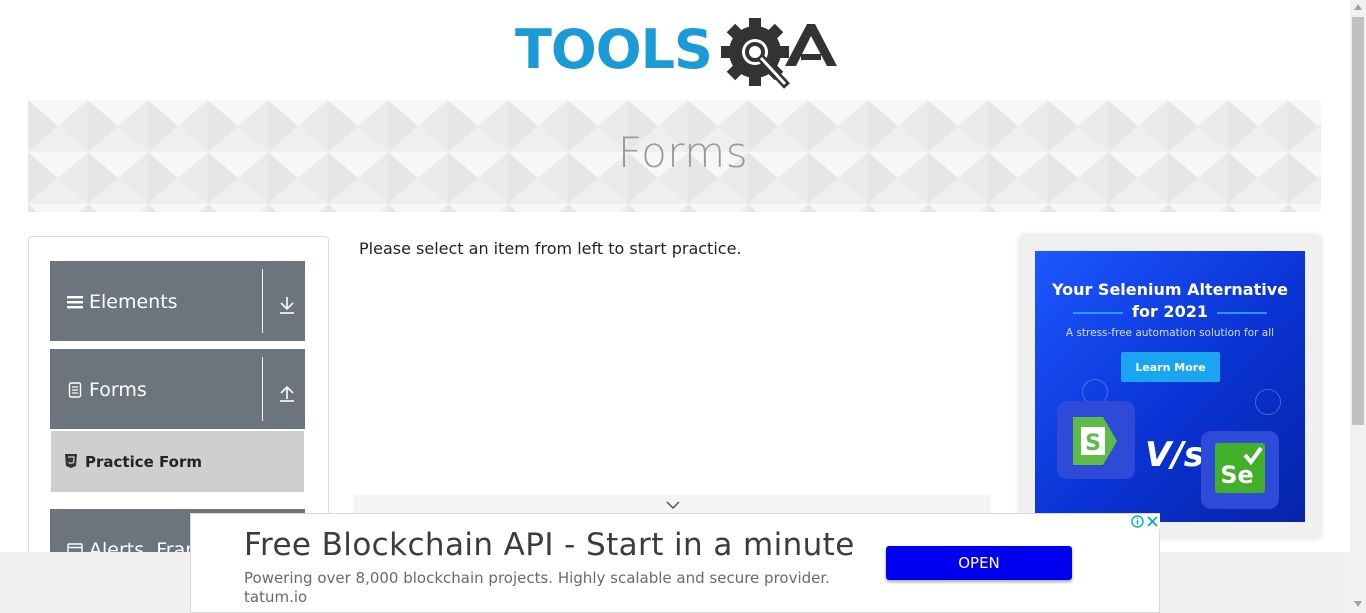 This screenshot has width=1366, height=613. Describe the element at coordinates (1358, 221) in the screenshot. I see `scrollbar-thumb` at that location.